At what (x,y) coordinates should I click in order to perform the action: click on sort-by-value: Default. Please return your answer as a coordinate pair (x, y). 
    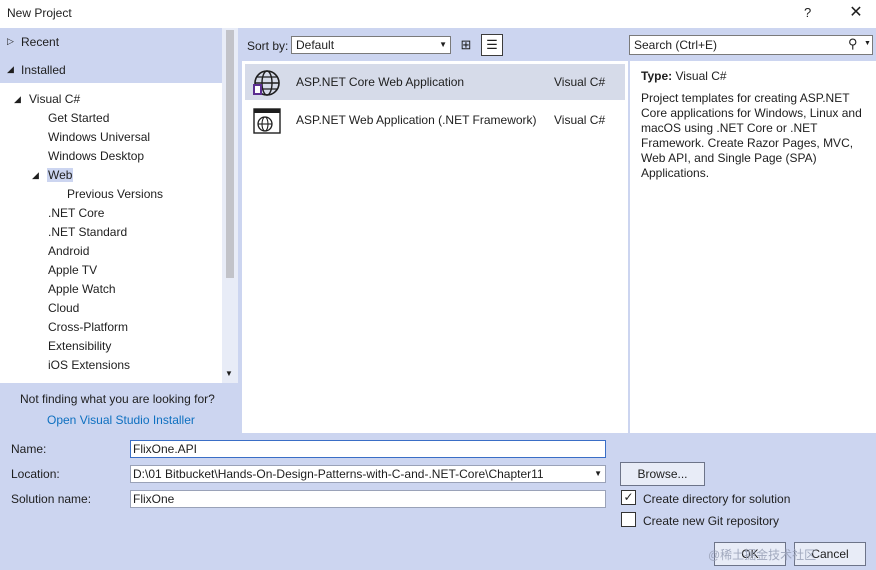
    Looking at the image, I should click on (315, 45).